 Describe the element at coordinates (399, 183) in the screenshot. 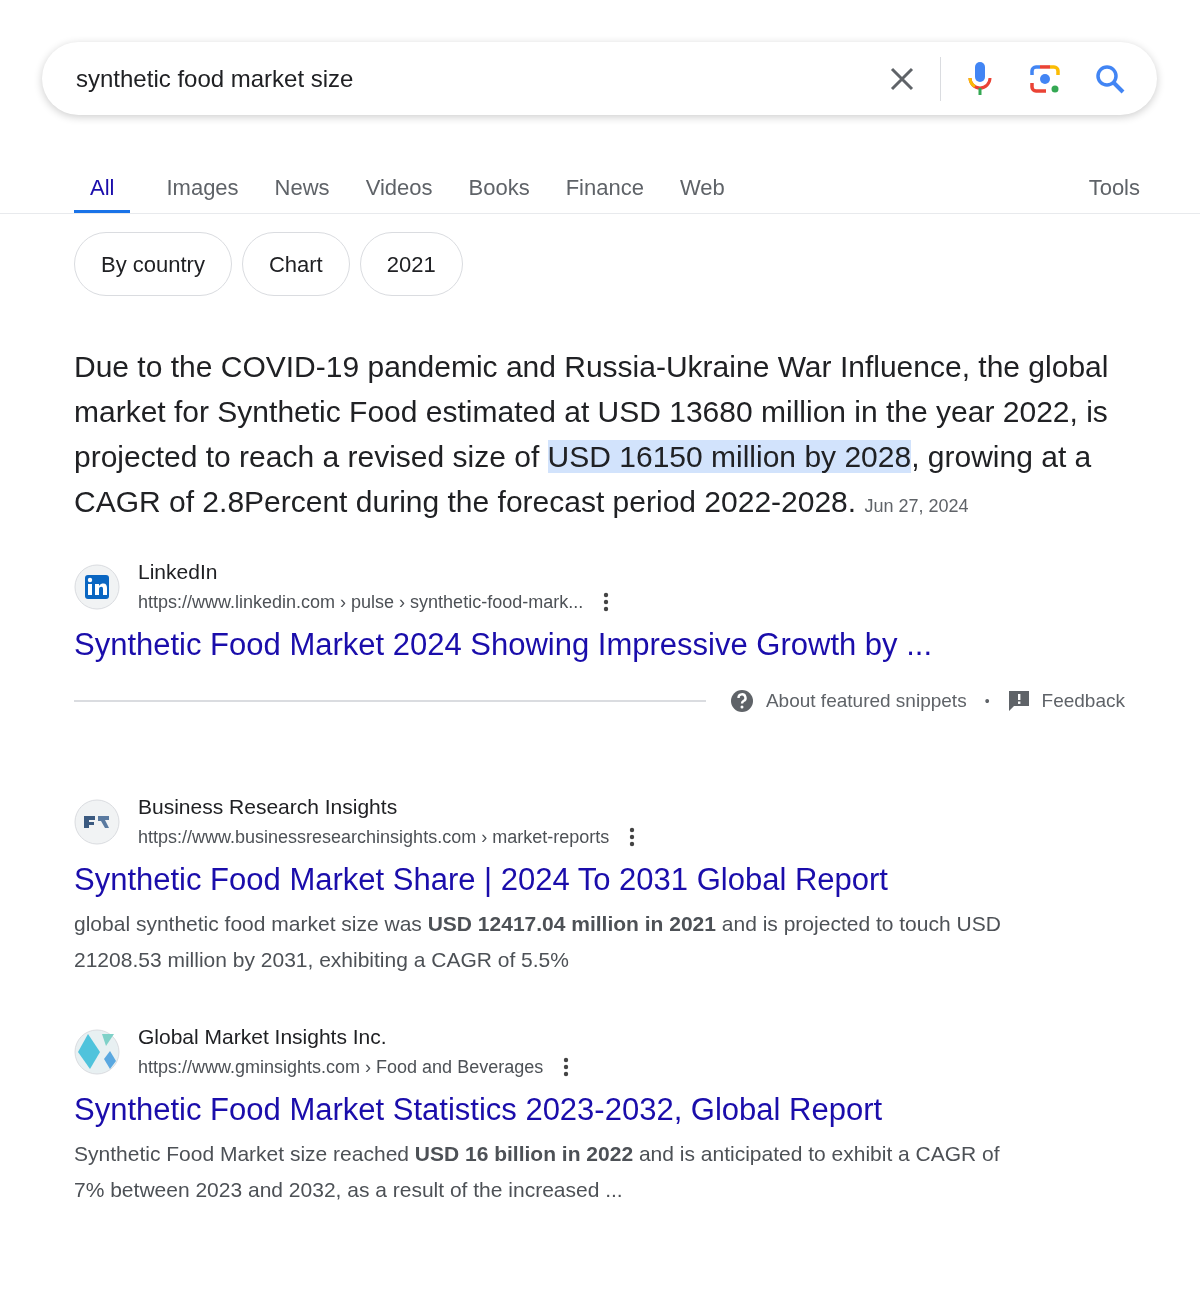

I see `search-tab: Videos` at that location.